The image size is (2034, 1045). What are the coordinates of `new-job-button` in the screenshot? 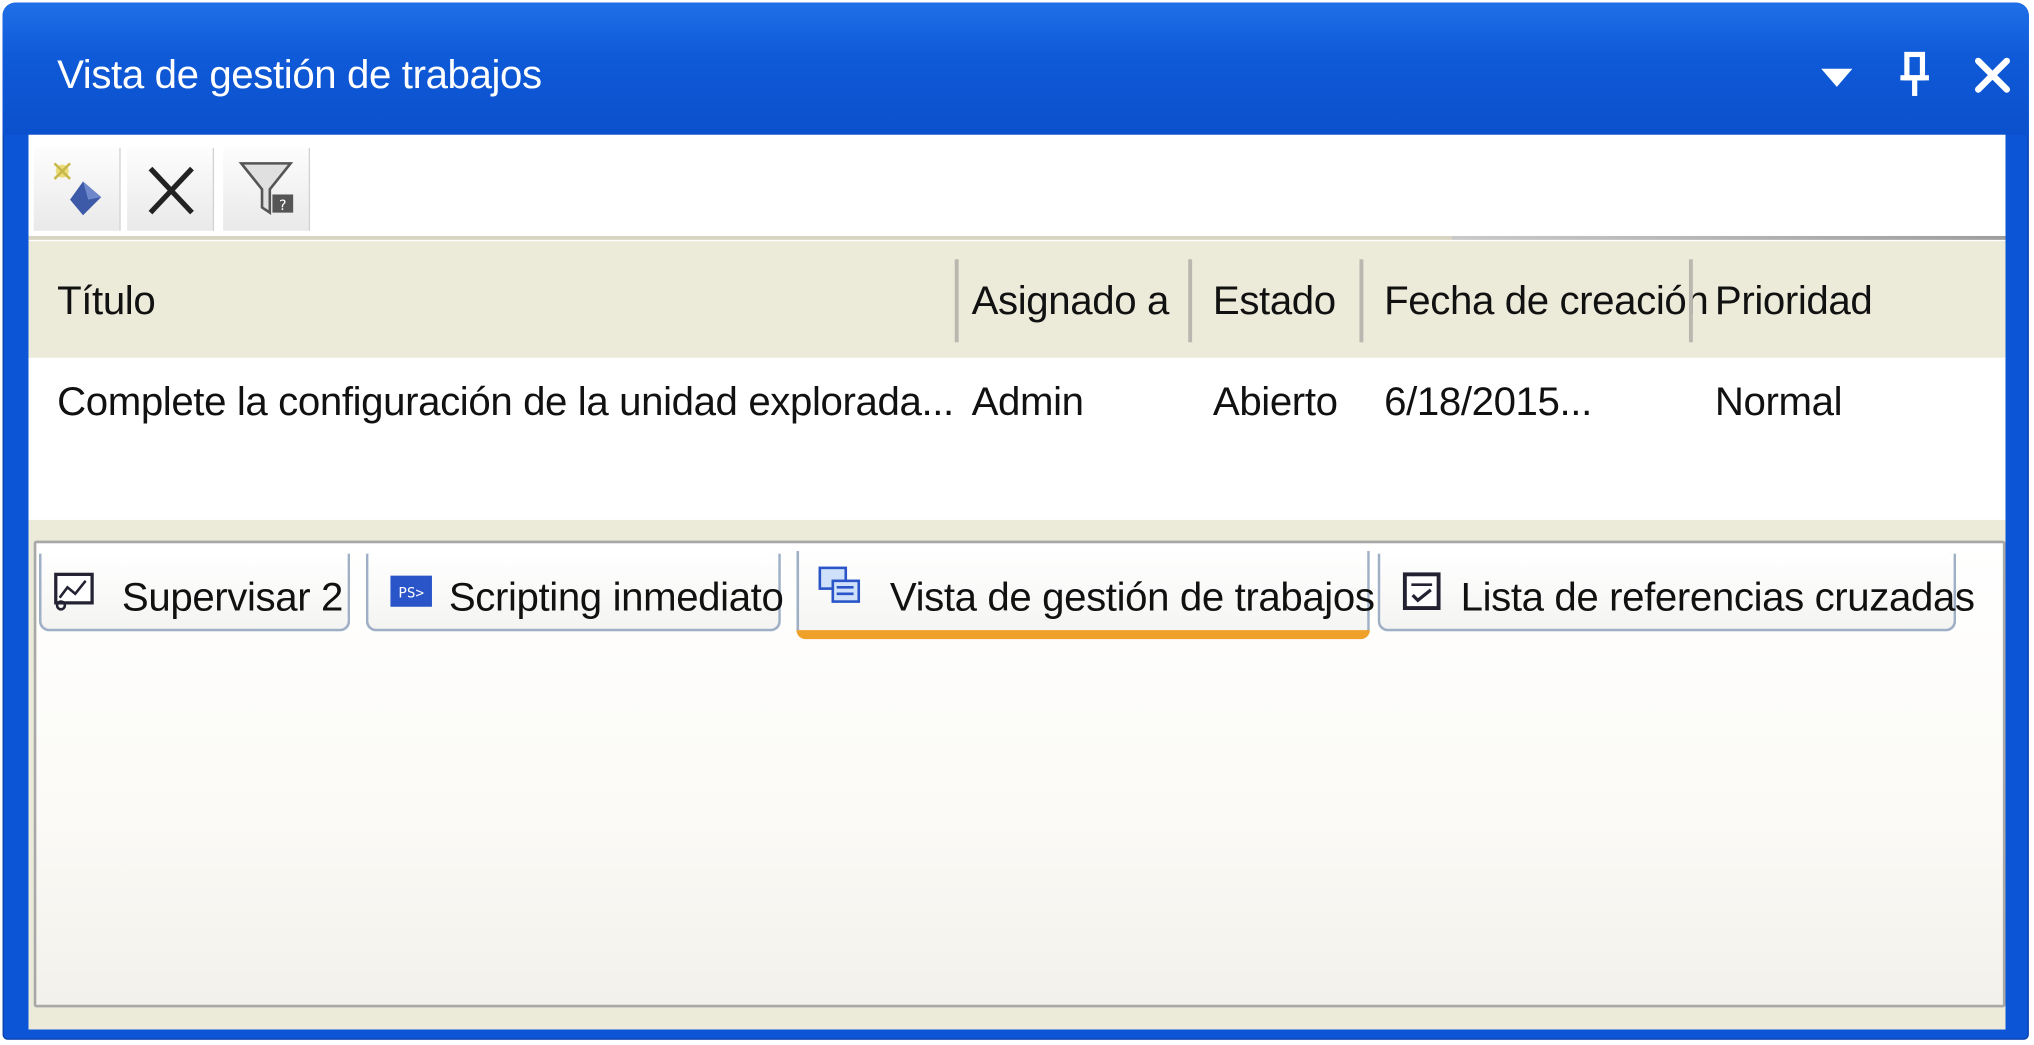 It's located at (77, 189).